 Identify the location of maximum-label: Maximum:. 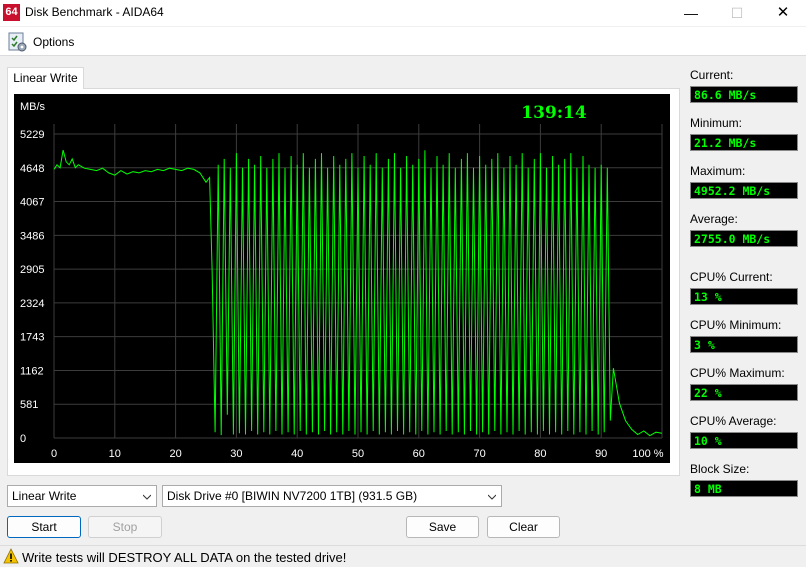
(718, 171).